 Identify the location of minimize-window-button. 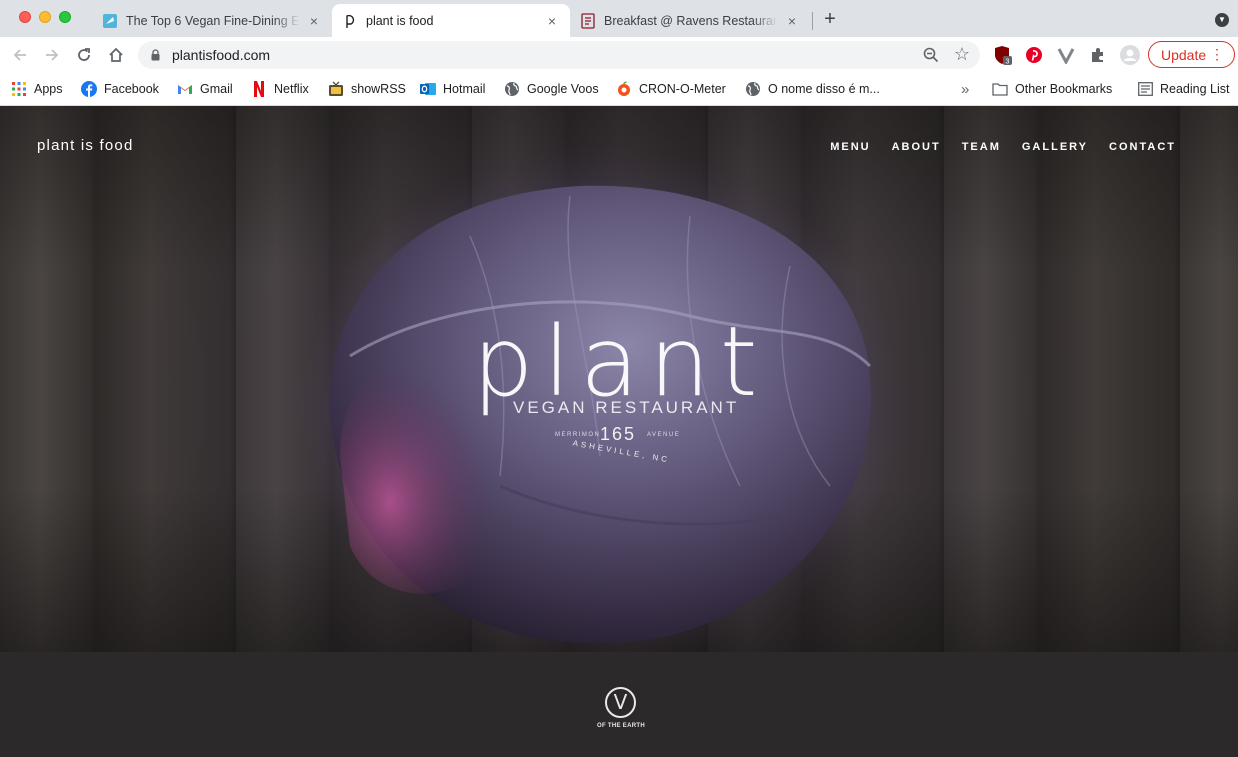
(45, 17).